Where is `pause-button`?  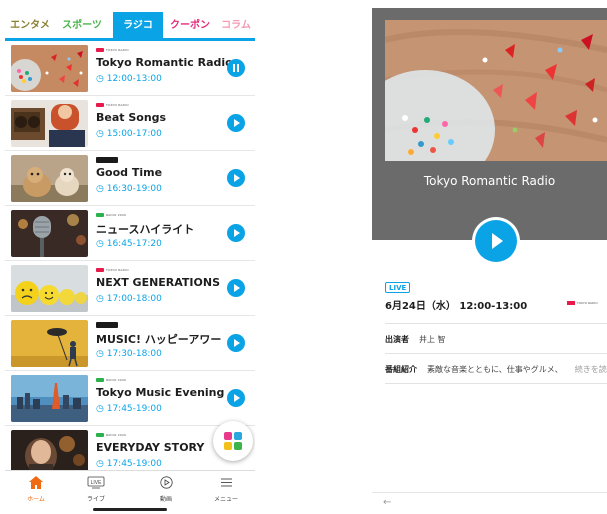 pause-button is located at coordinates (236, 68).